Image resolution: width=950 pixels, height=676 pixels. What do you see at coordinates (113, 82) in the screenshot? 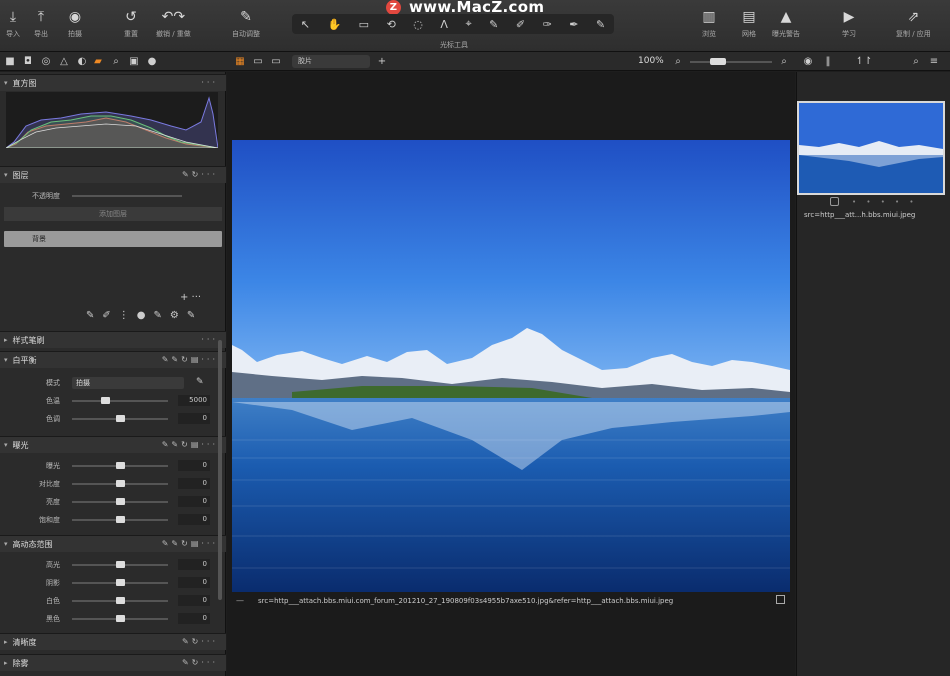
I see `histogram-header: ▾ 直方图 ···` at bounding box center [113, 82].